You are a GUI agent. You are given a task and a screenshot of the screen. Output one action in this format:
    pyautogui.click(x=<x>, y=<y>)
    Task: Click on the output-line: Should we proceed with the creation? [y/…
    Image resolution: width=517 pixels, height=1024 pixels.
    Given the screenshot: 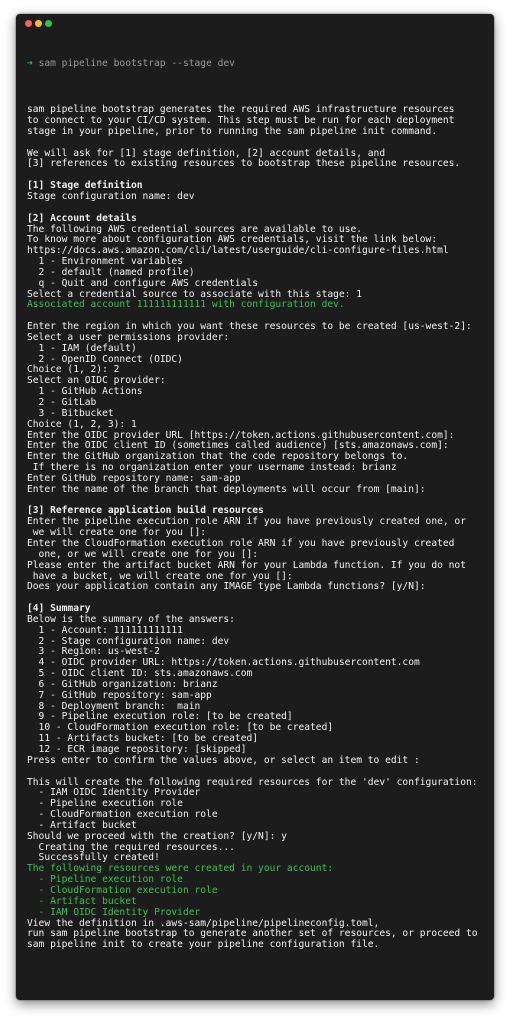 What is the action you would take?
    pyautogui.click(x=157, y=836)
    